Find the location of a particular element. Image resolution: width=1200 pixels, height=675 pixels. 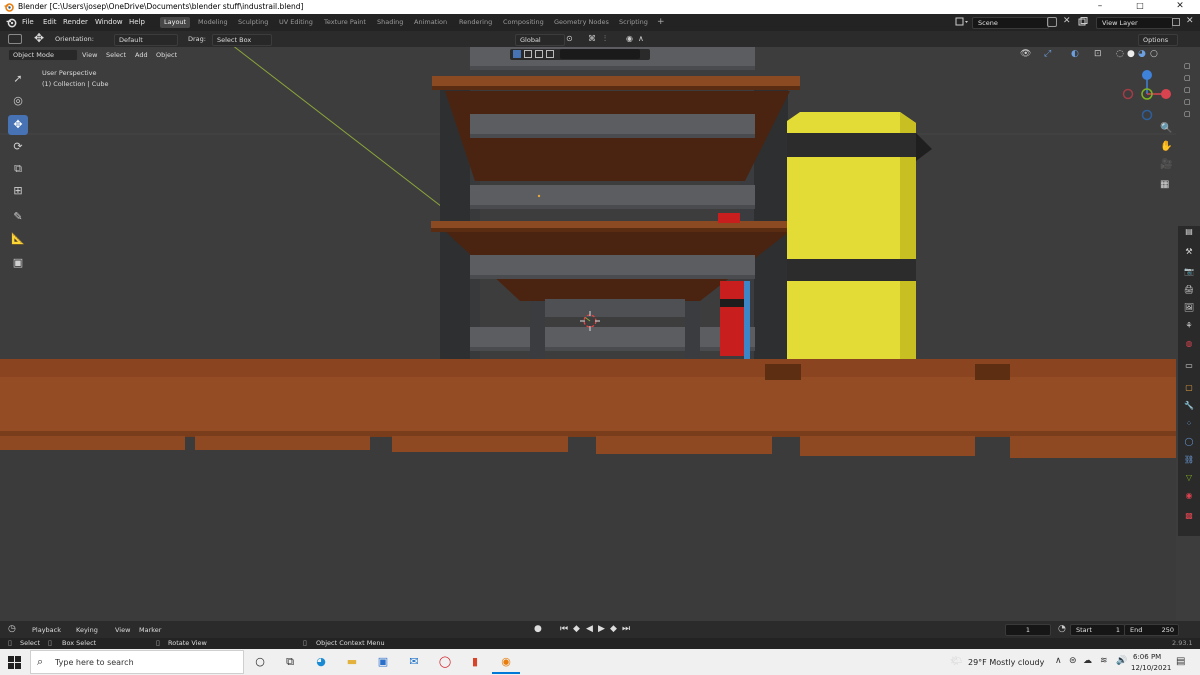

weather-text: 29°F Mostly cloudy is located at coordinates (1006, 662).